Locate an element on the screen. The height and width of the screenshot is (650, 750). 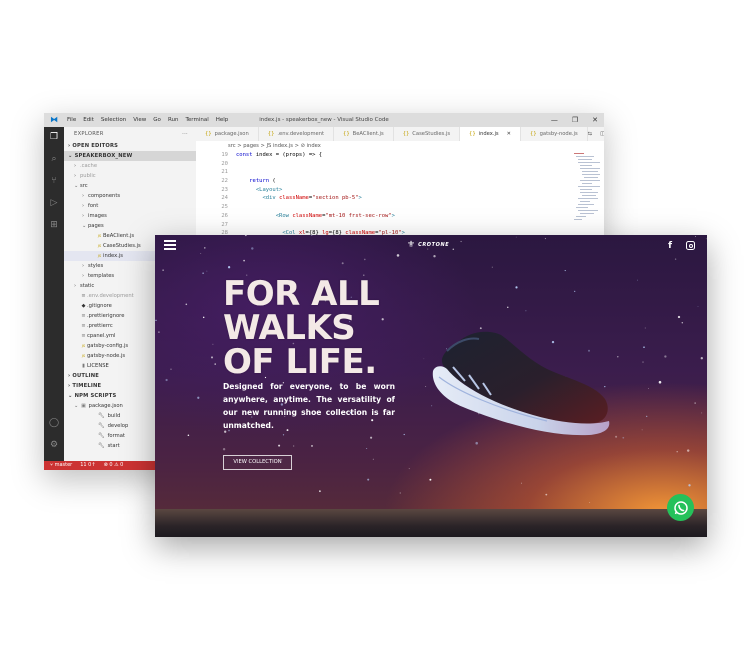
tree-item-label: public is located at coordinates (88, 176).